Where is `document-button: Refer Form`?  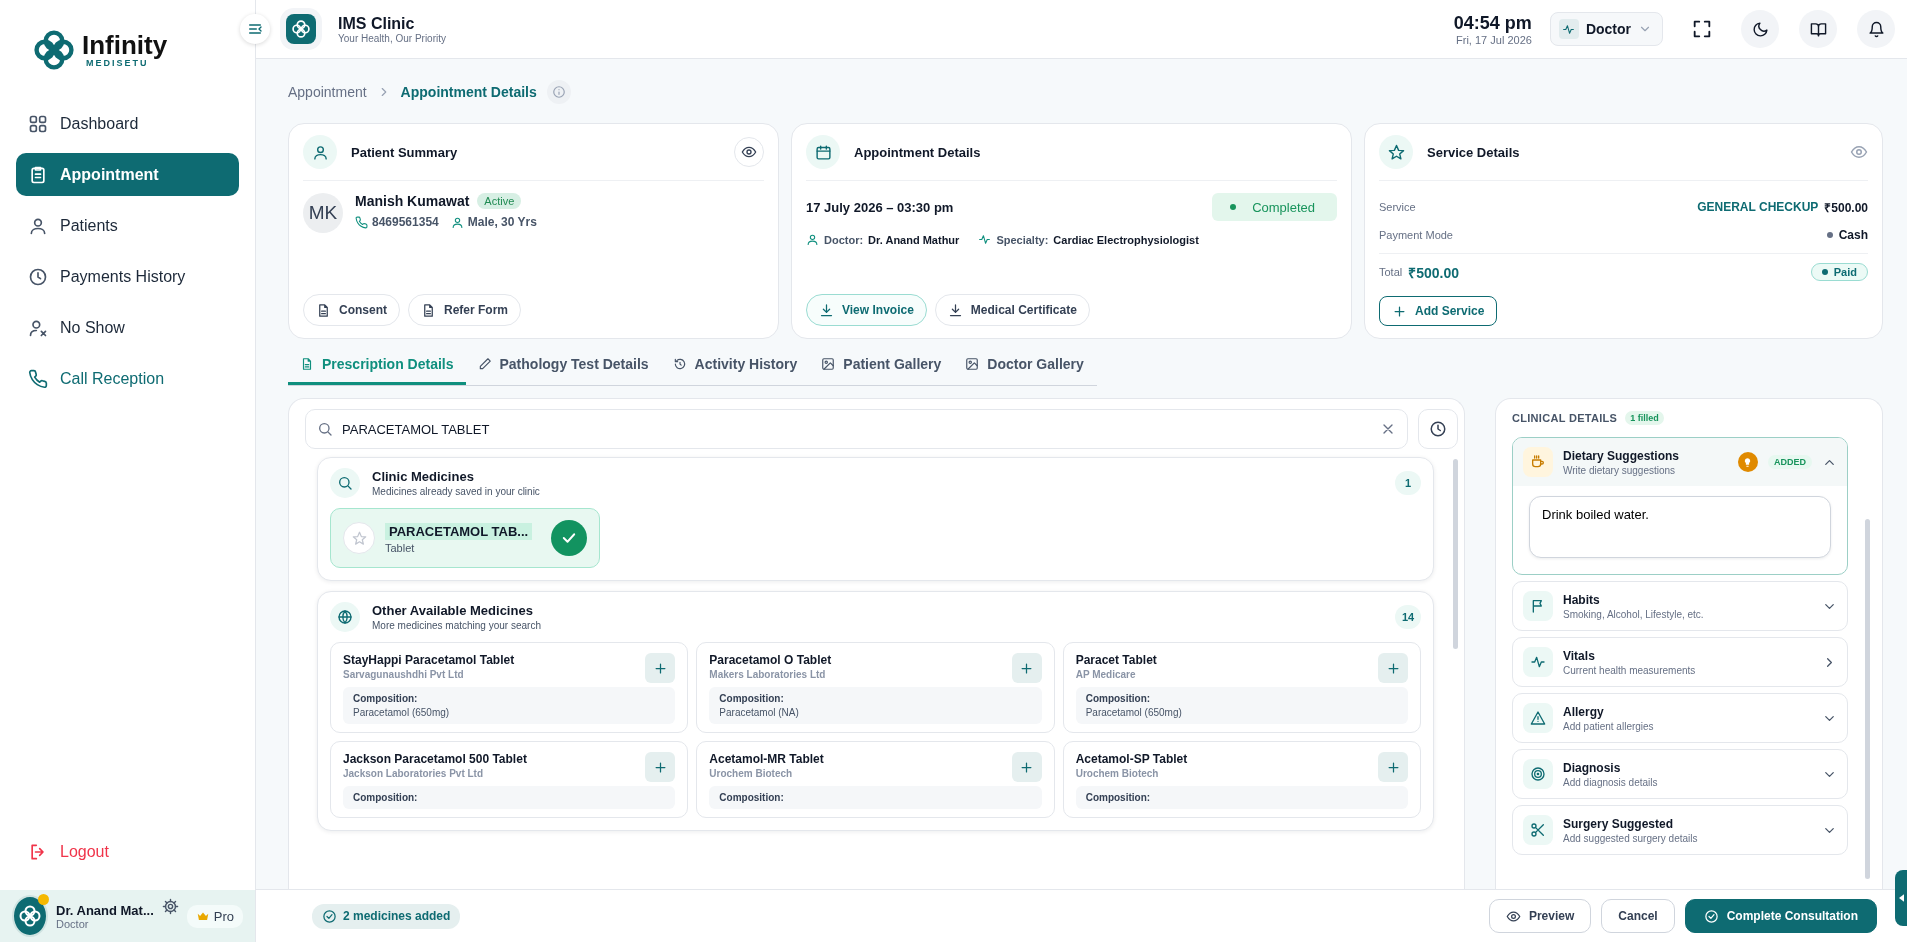 document-button: Refer Form is located at coordinates (464, 310).